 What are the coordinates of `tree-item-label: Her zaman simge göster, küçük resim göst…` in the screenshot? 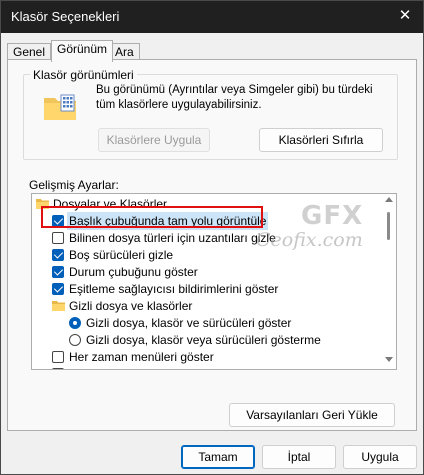 It's located at (196, 367).